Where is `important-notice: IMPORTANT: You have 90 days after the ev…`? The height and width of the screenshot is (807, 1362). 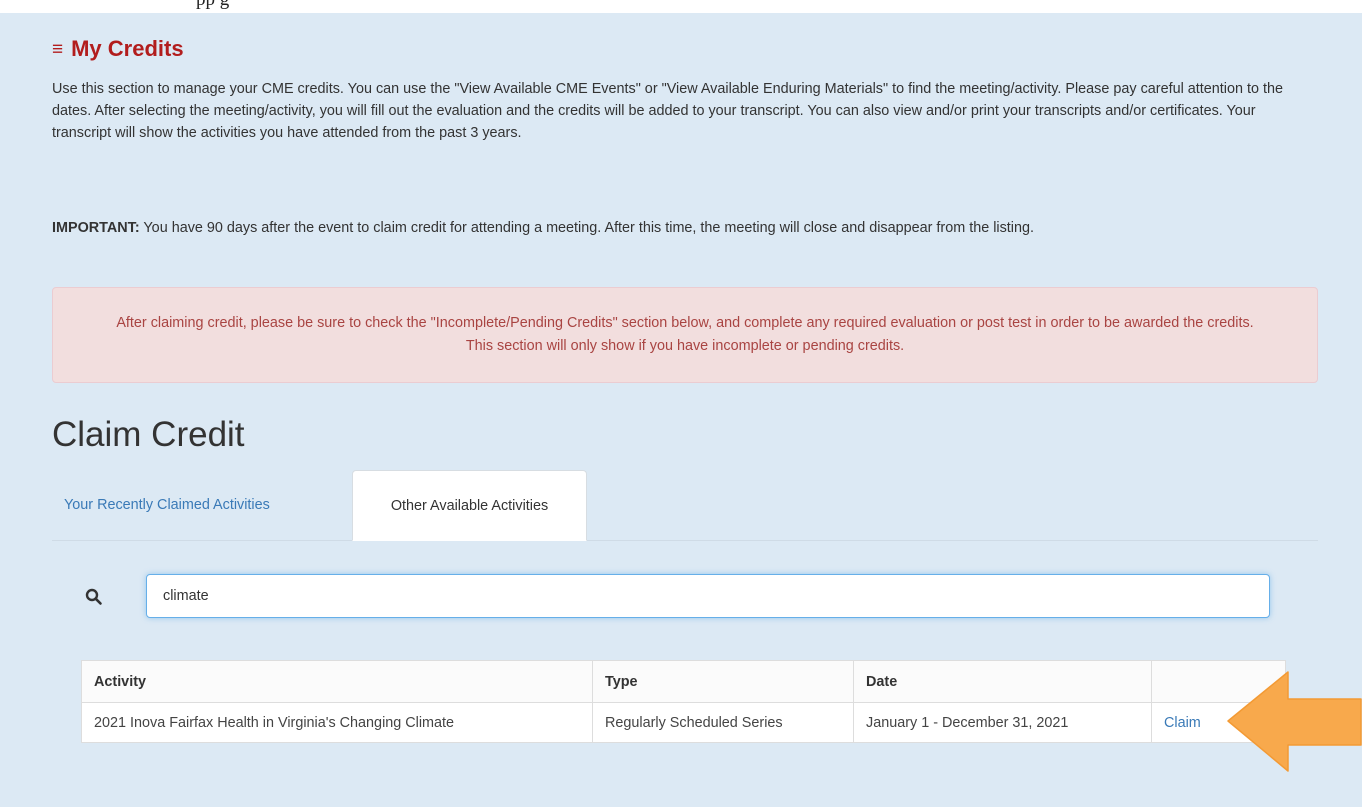 important-notice: IMPORTANT: You have 90 days after the ev… is located at coordinates (685, 229).